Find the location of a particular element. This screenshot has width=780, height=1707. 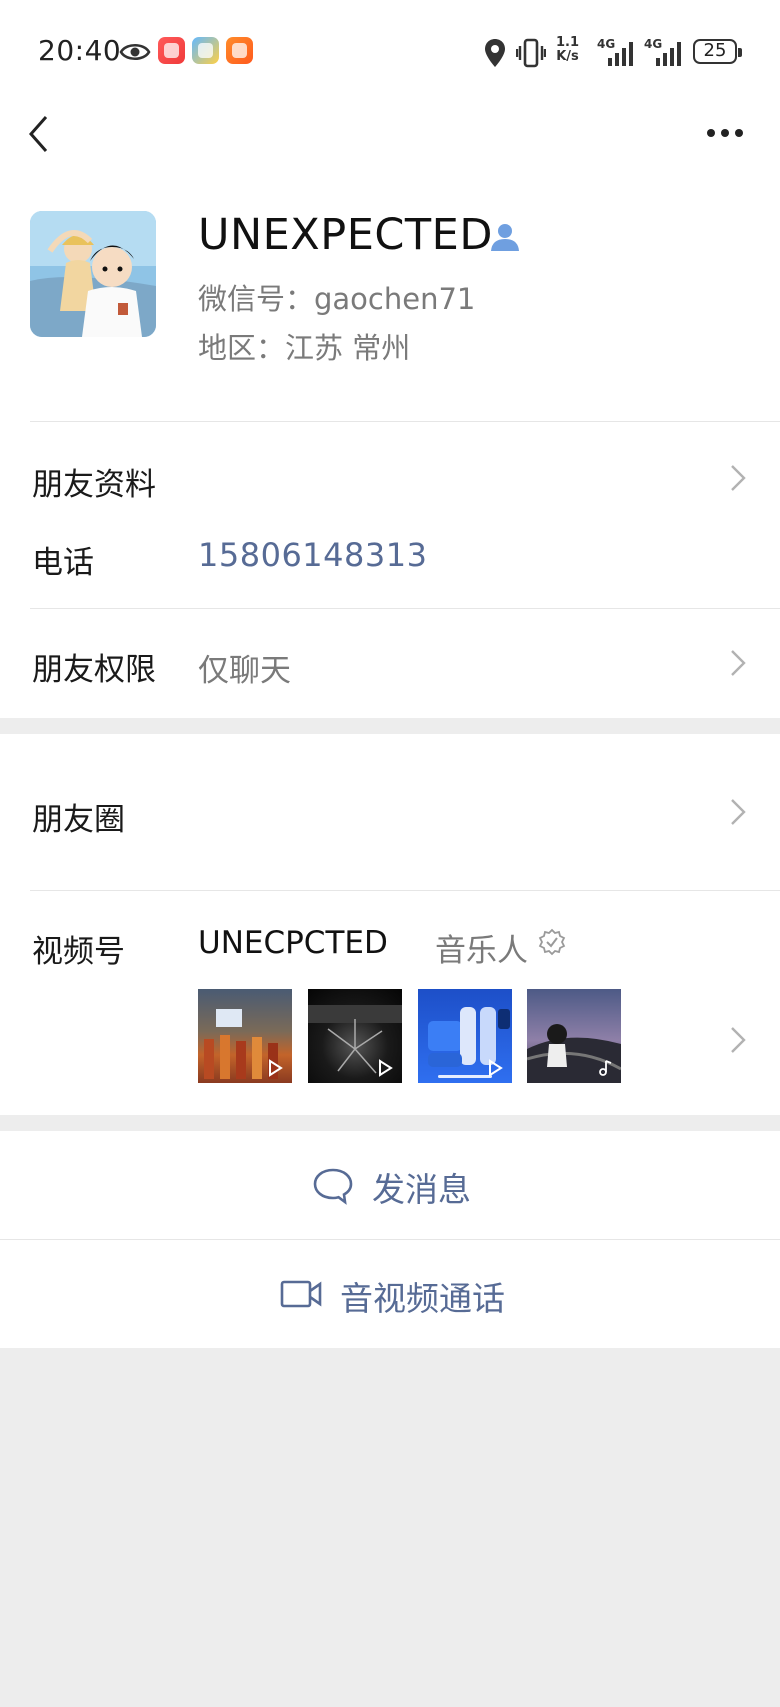

network-speed: 1.1 K/s is located at coordinates (568, 49).